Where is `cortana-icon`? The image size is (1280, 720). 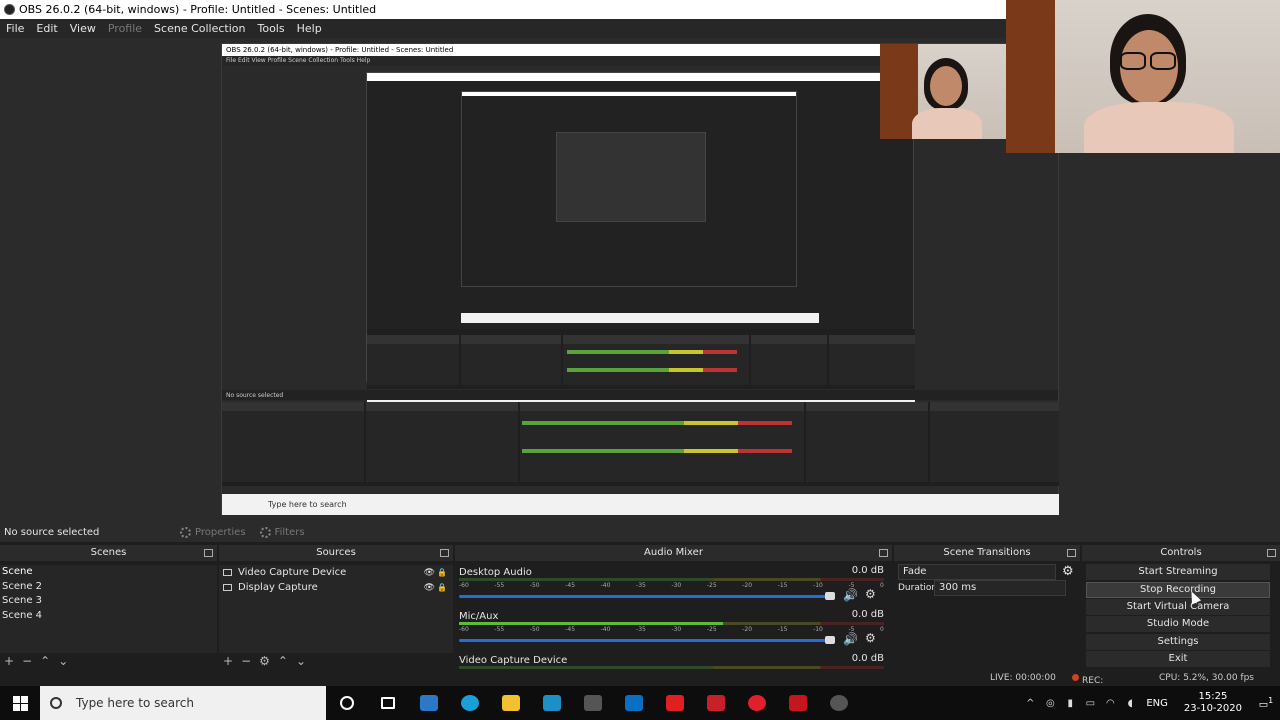 cortana-icon is located at coordinates (346, 703).